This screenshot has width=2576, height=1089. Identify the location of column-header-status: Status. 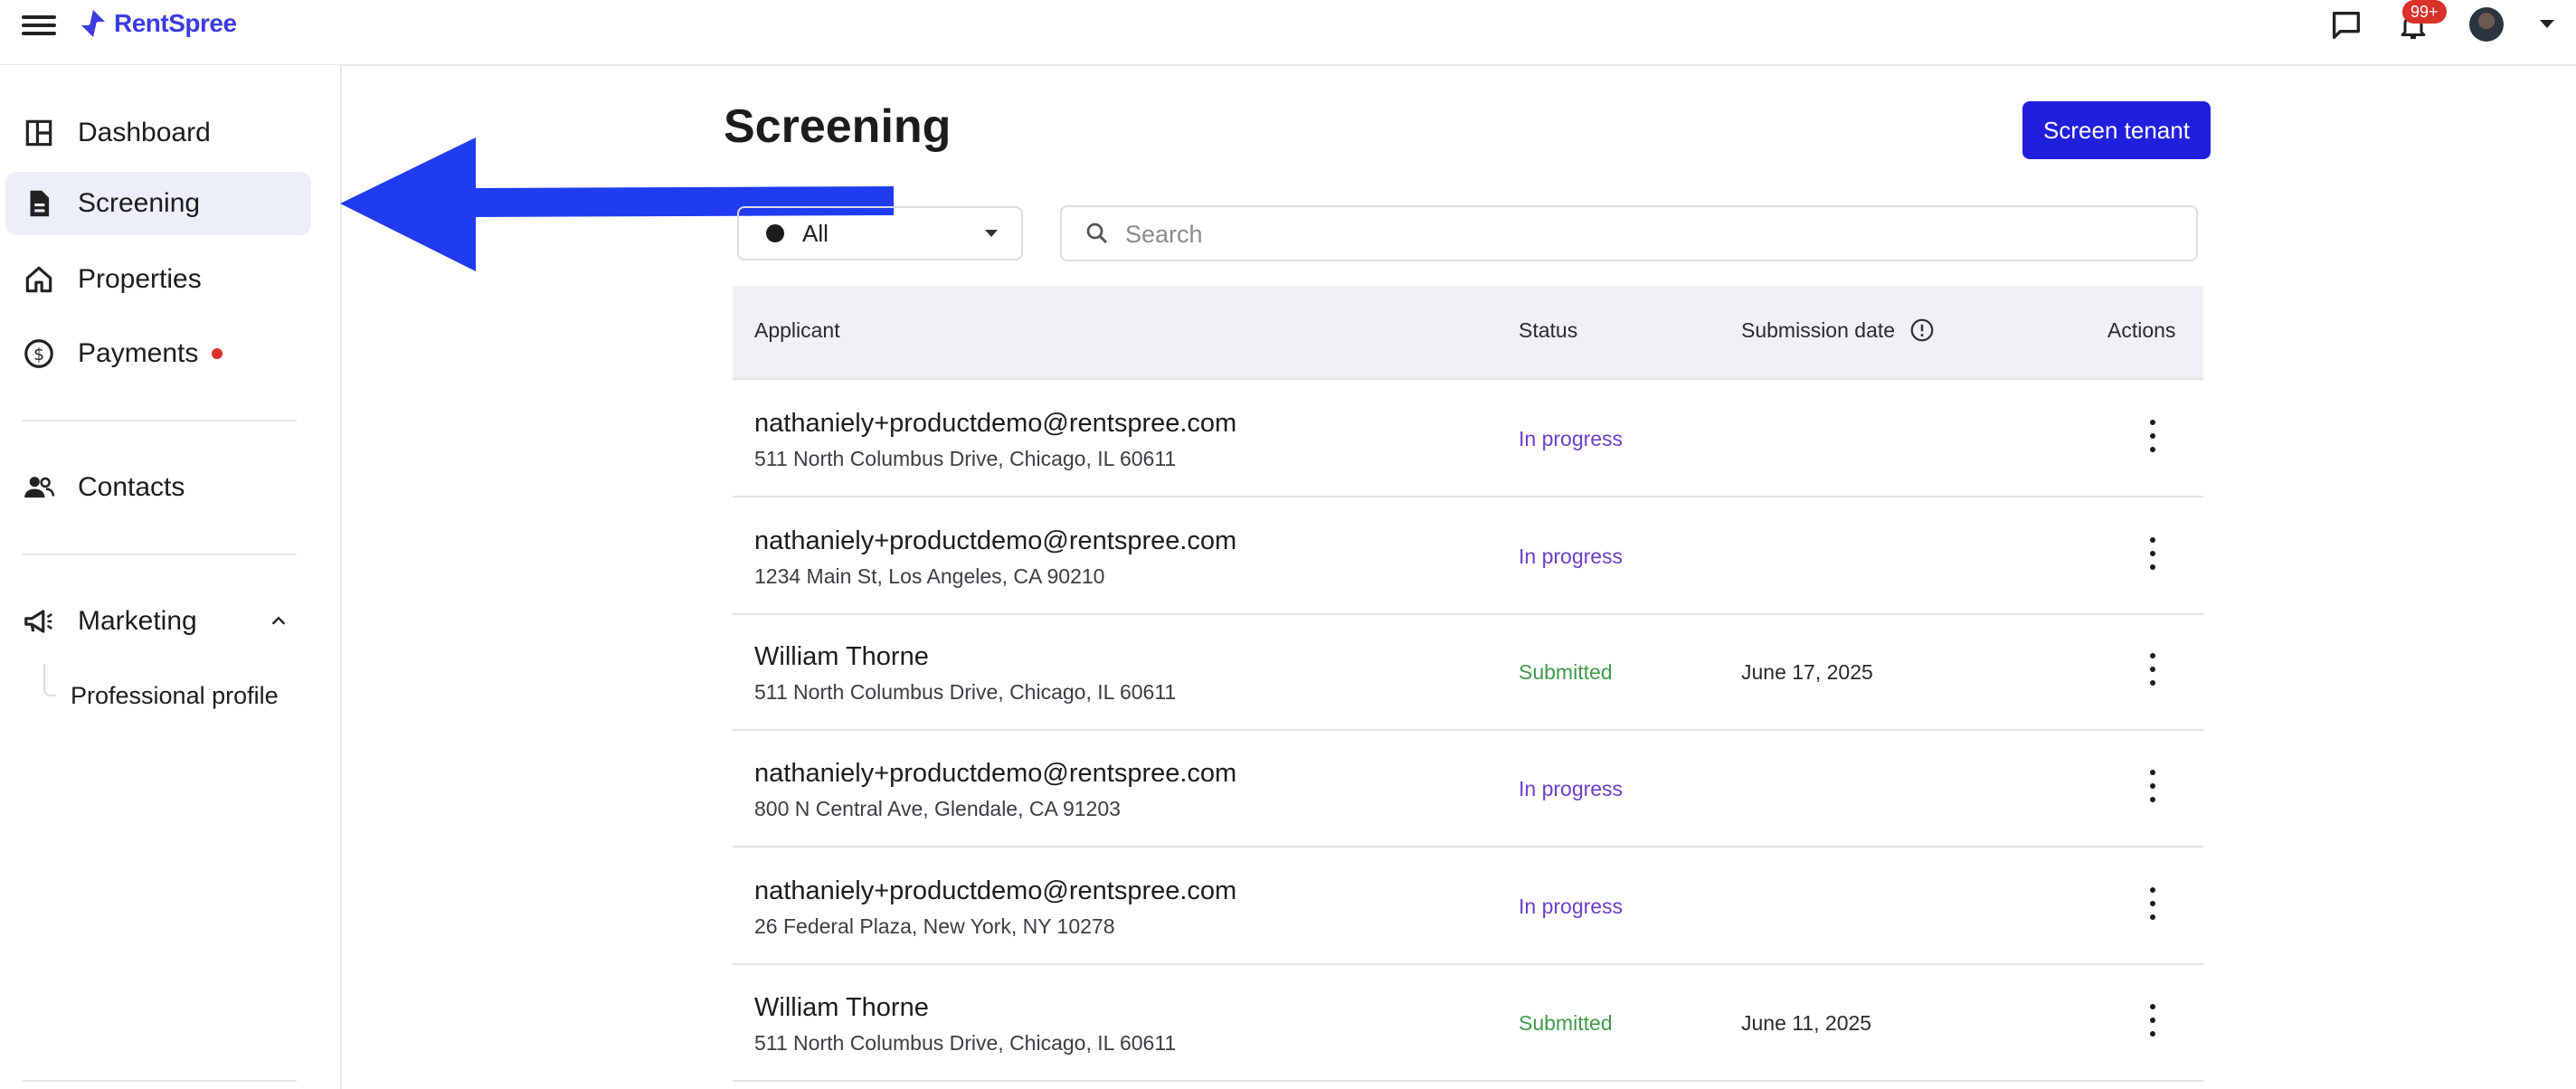
(1548, 330).